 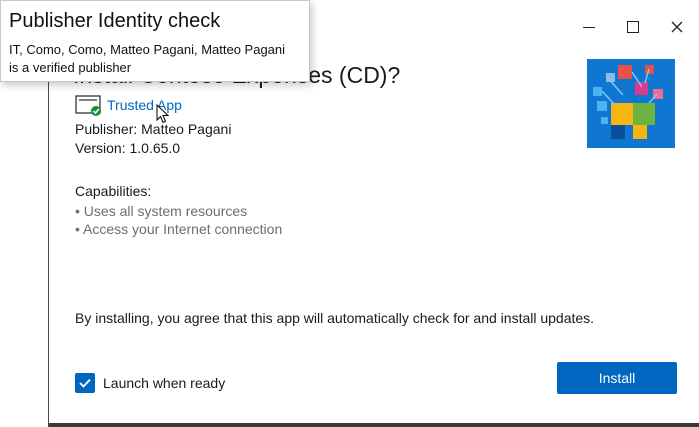 What do you see at coordinates (89, 105) in the screenshot?
I see `certificate-icon` at bounding box center [89, 105].